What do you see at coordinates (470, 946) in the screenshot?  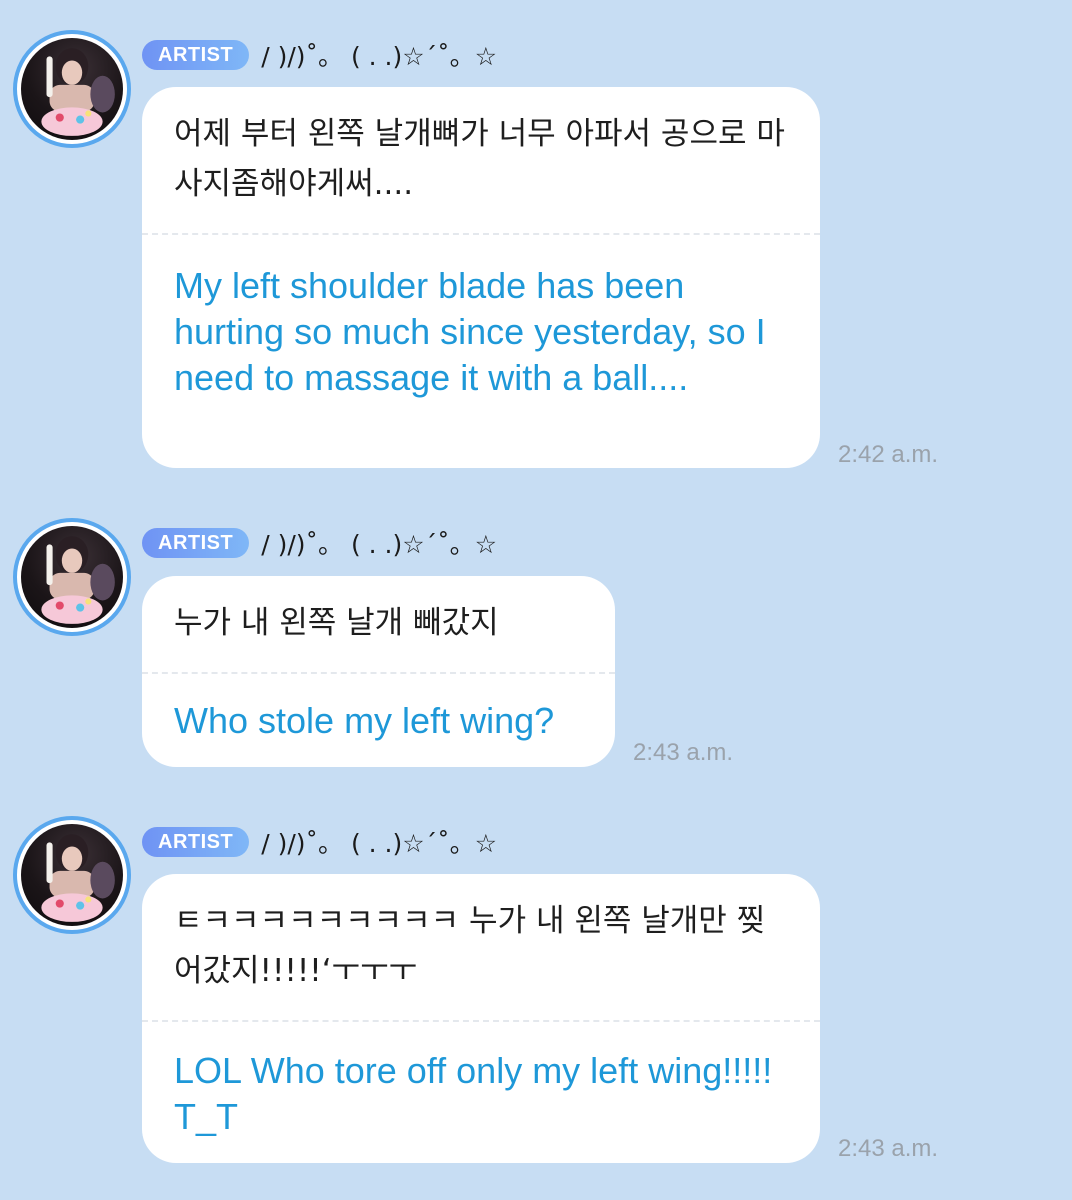 I see `message-korean-text: ㅌㅋㅋㅋㅋㅋㅋㅋㅋㅋ 누가 내 왼쪽 날개만 찢어갔지!!!!!‘ㅜㅜㅜ` at bounding box center [470, 946].